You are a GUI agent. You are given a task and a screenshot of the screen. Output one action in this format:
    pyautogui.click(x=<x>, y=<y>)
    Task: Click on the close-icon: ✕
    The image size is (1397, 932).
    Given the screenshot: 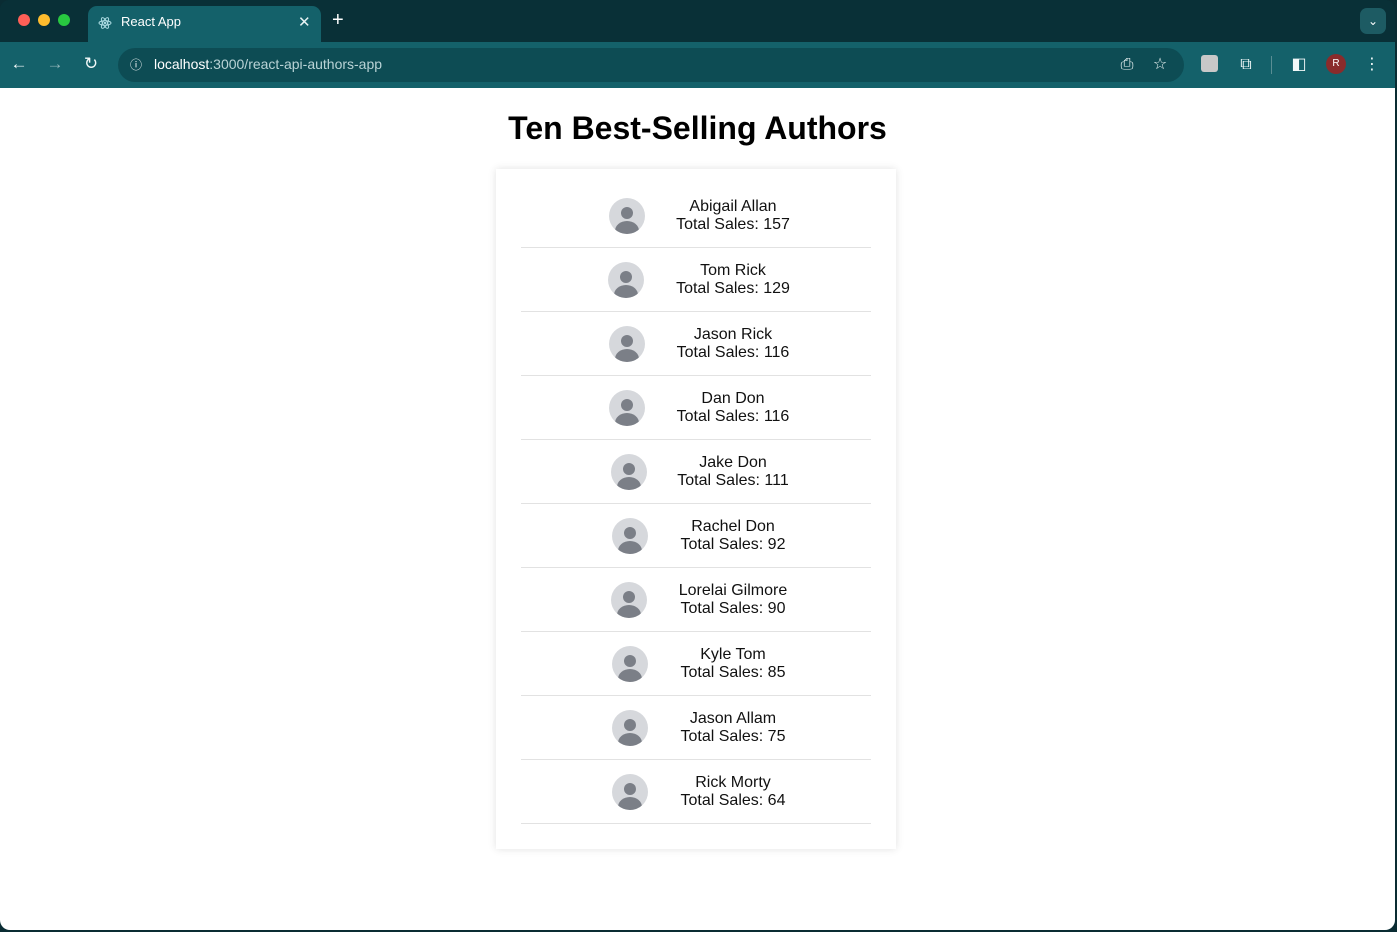 What is the action you would take?
    pyautogui.click(x=304, y=22)
    